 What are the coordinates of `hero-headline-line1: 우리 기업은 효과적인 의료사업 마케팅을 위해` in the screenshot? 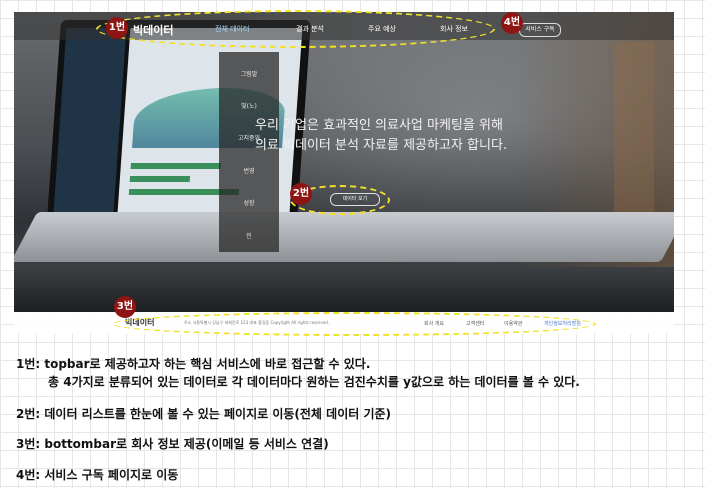 It's located at (379, 125).